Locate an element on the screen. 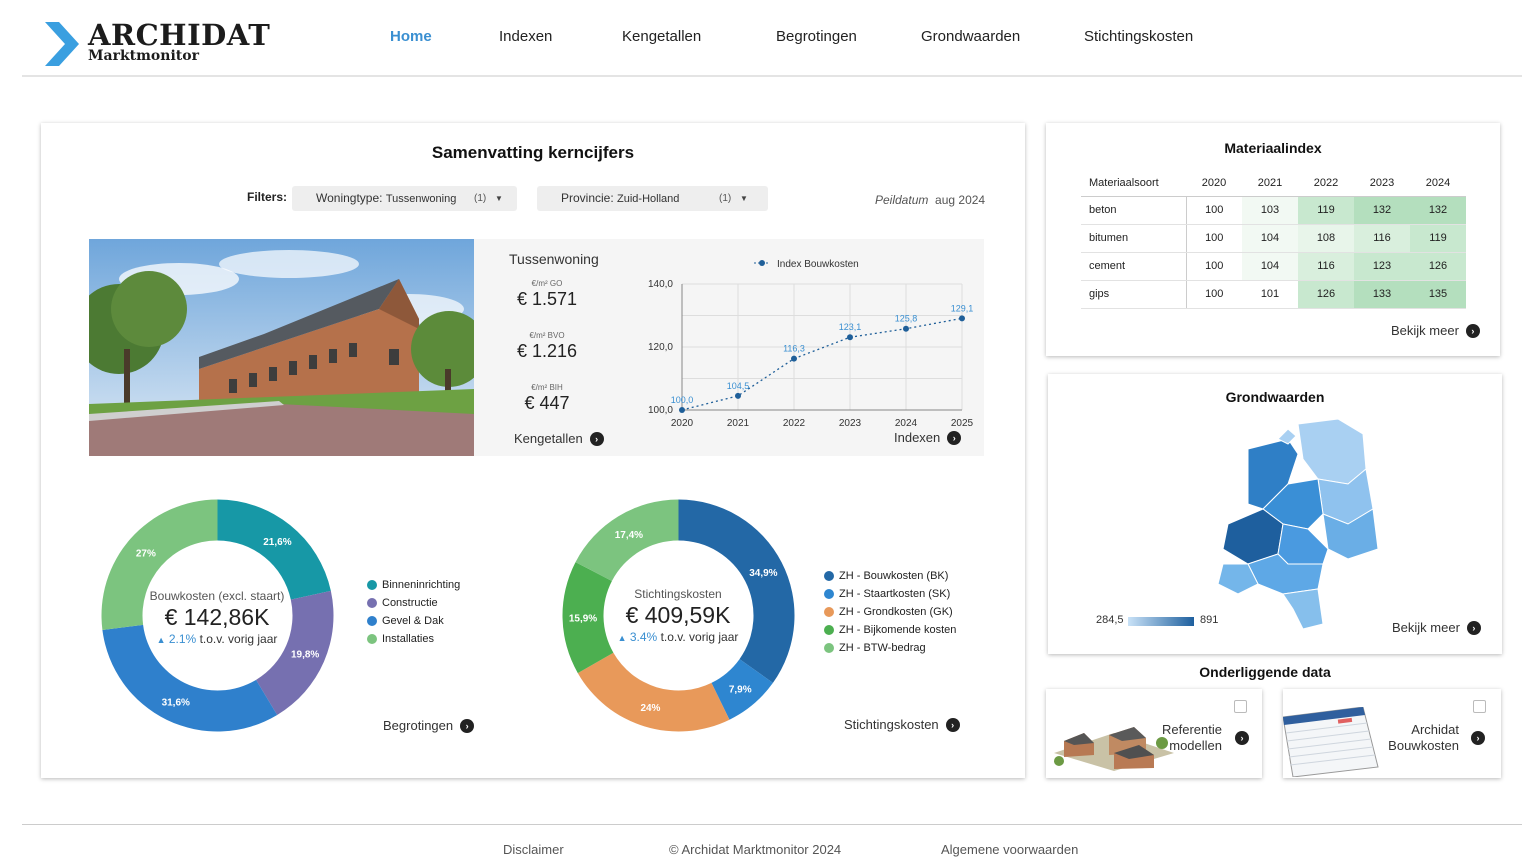 The width and height of the screenshot is (1533, 858). external-link-icon is located at coordinates (1479, 706).